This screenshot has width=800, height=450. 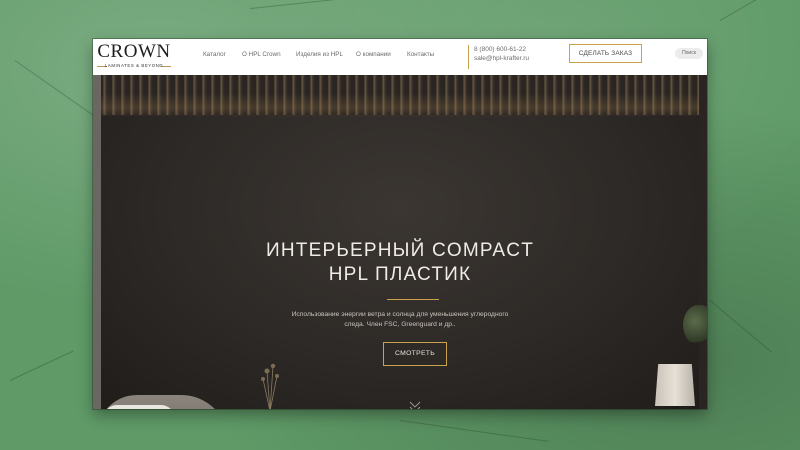 I want to click on nav-item-about-hpl: О HPL Crown, so click(x=261, y=55).